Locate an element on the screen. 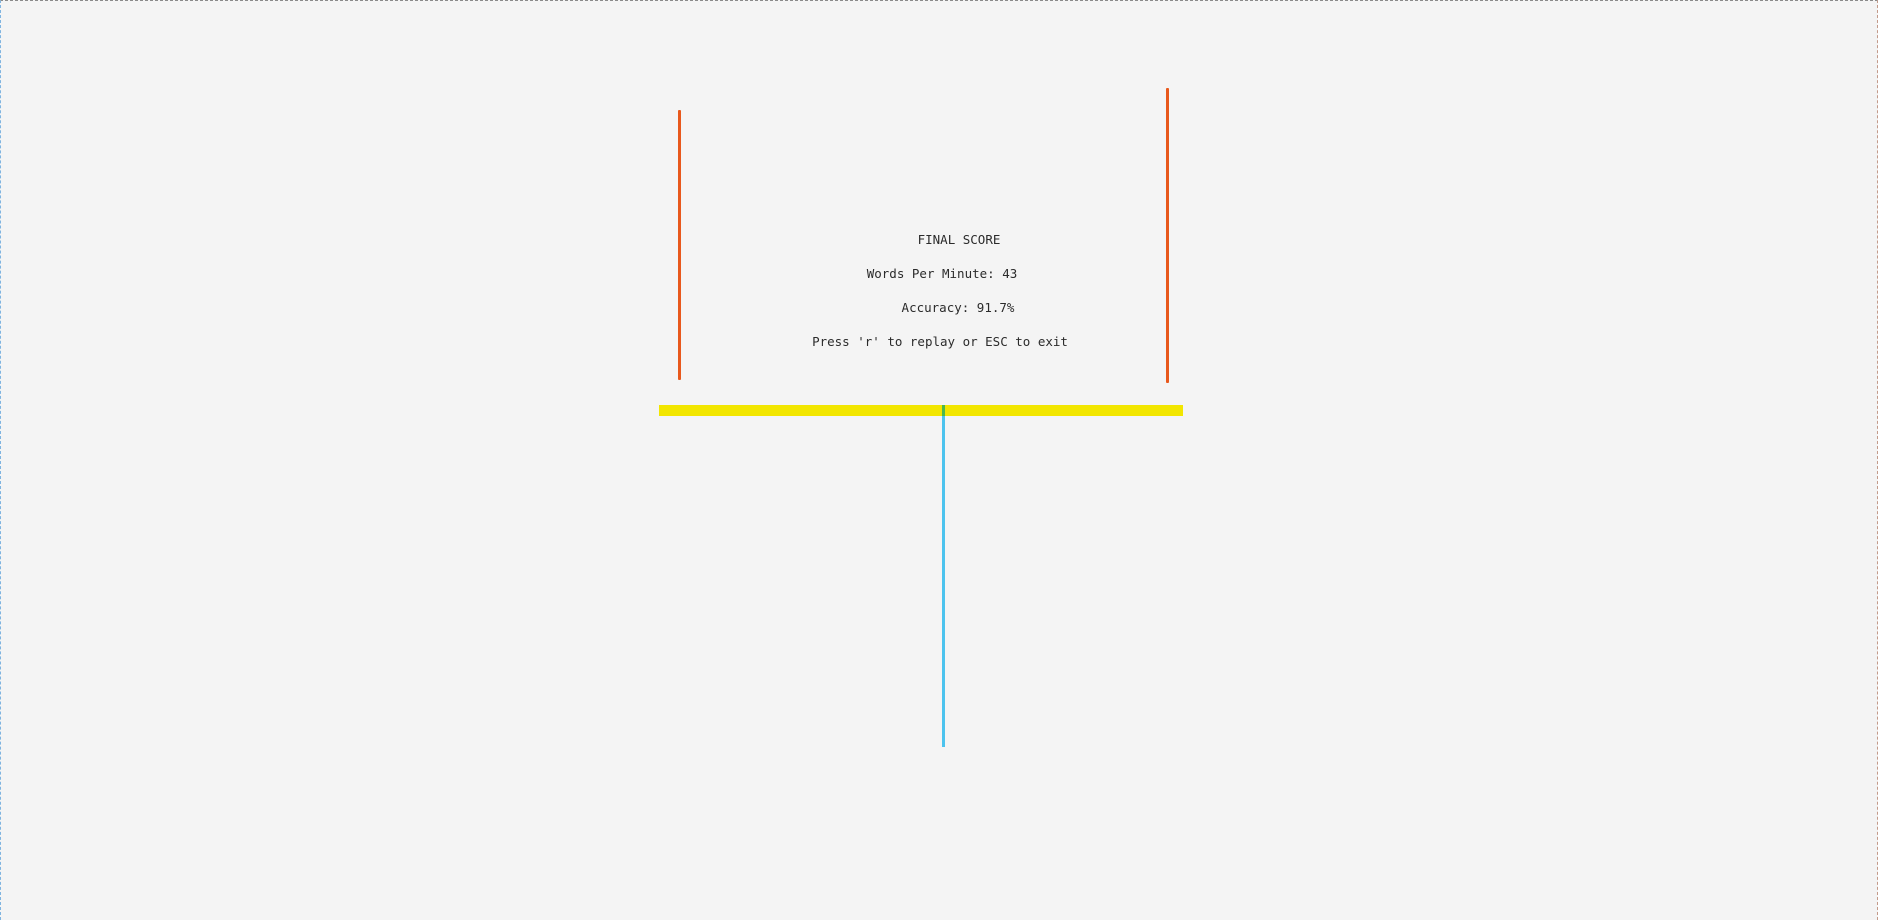 This screenshot has height=920, width=1878. replay-exit-hint: Press 'r' to replay or ESC to exit is located at coordinates (940, 341).